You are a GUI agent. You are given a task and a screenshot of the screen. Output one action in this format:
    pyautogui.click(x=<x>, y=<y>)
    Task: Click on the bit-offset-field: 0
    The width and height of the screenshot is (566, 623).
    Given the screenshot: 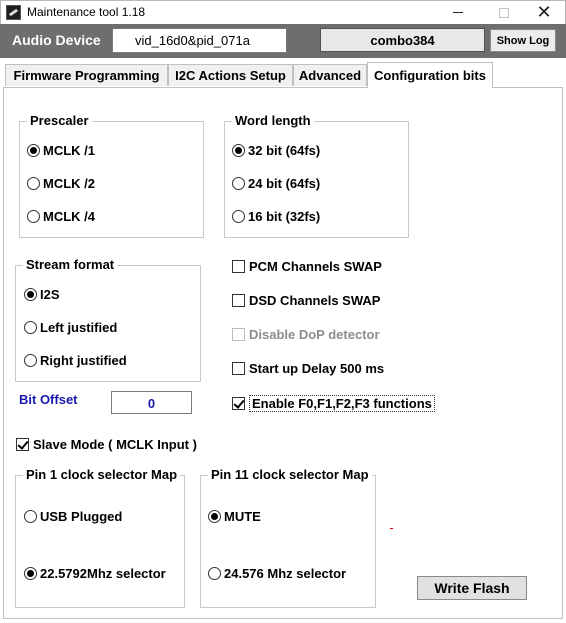 What is the action you would take?
    pyautogui.click(x=151, y=402)
    